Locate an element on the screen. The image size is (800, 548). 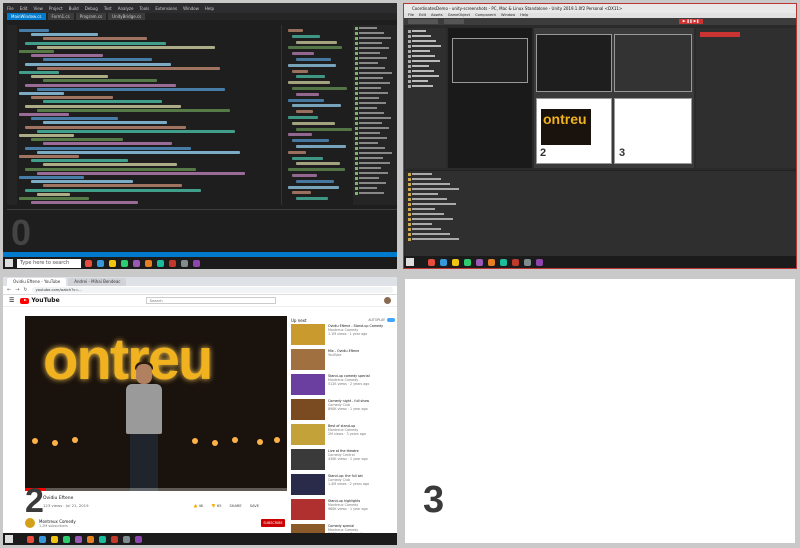
ide-tab: Program.cs is located at coordinates (91, 16).